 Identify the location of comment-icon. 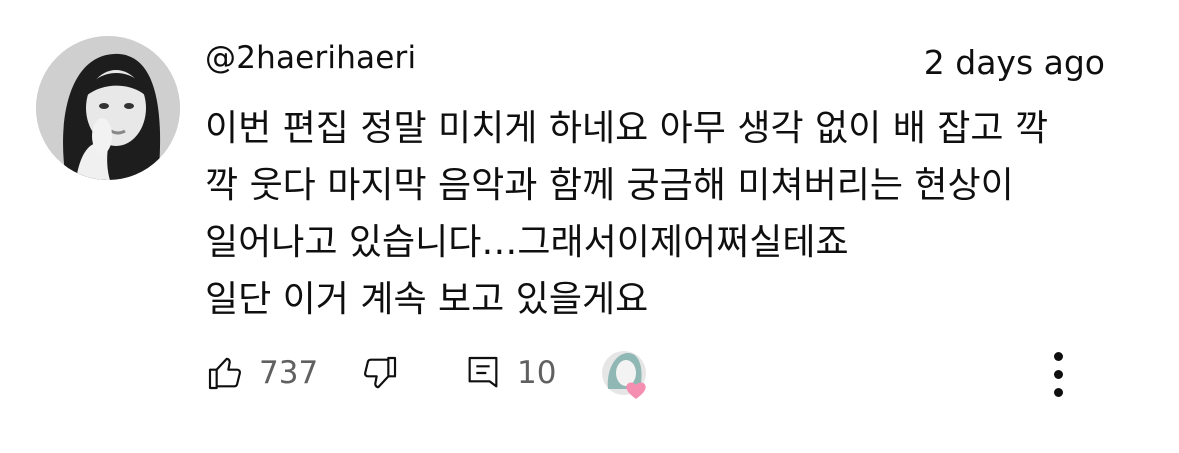
(483, 372).